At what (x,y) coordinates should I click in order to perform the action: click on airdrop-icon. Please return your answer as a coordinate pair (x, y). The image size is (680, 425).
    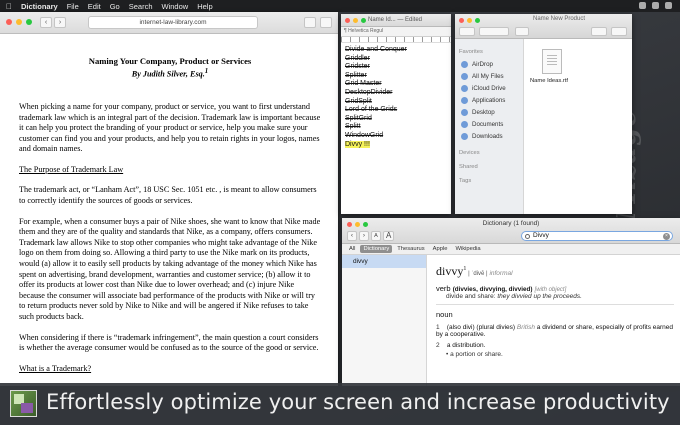
    Looking at the image, I should click on (464, 64).